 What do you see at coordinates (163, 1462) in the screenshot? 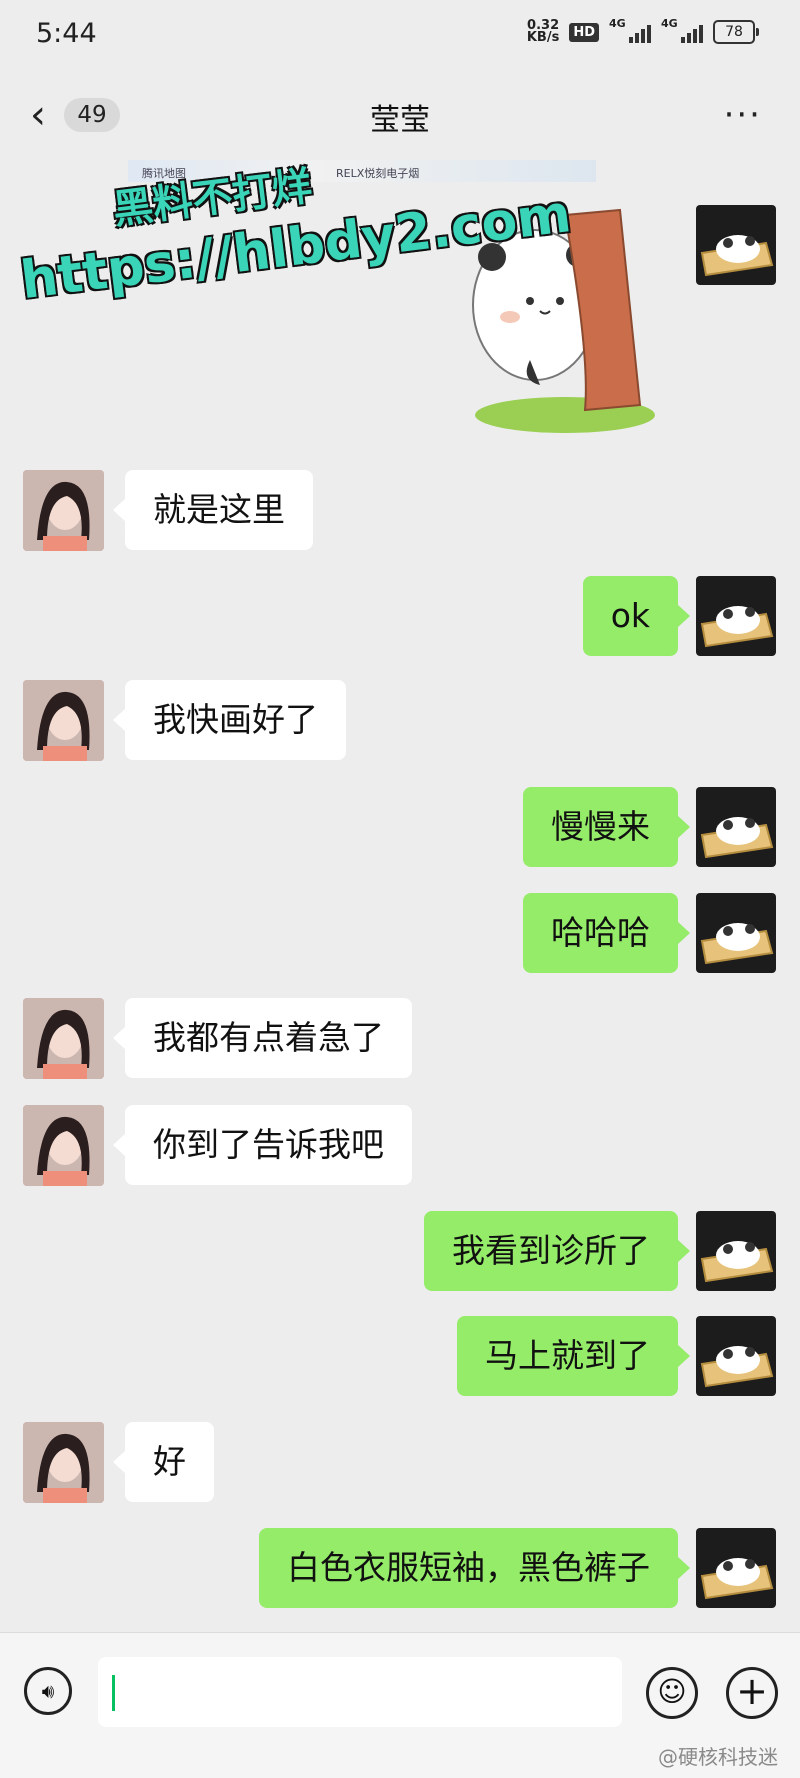
I see `message-bubble: 好` at bounding box center [163, 1462].